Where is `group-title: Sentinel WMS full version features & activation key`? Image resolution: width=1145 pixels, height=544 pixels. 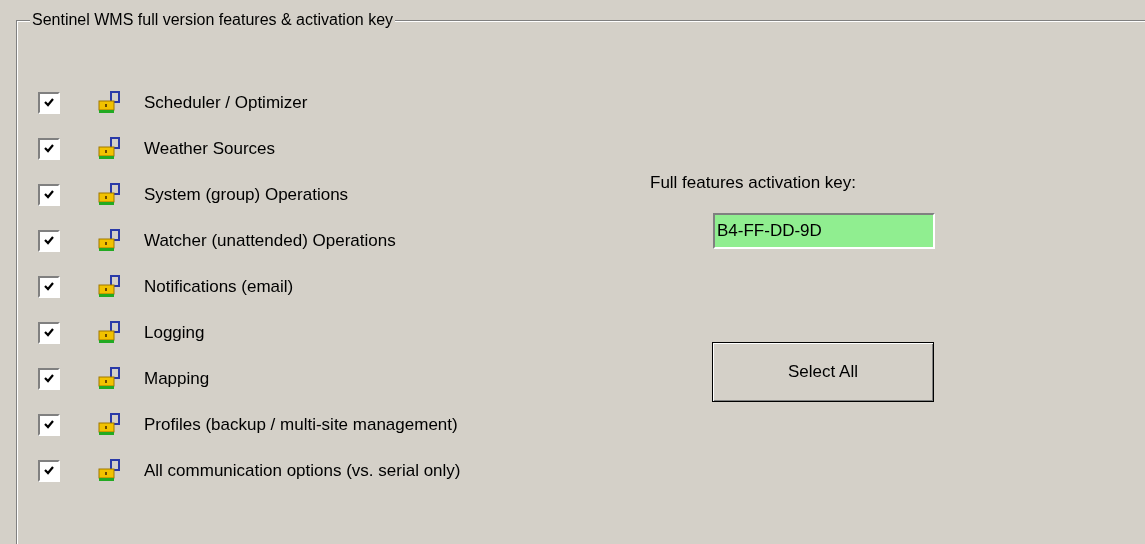 group-title: Sentinel WMS full version features & activation key is located at coordinates (213, 20).